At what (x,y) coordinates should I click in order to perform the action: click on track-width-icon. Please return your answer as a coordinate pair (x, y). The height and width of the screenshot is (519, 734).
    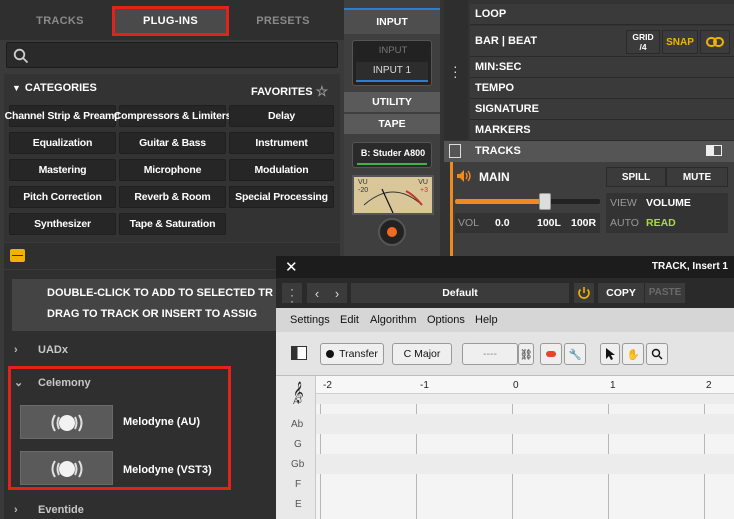
    Looking at the image, I should click on (714, 150).